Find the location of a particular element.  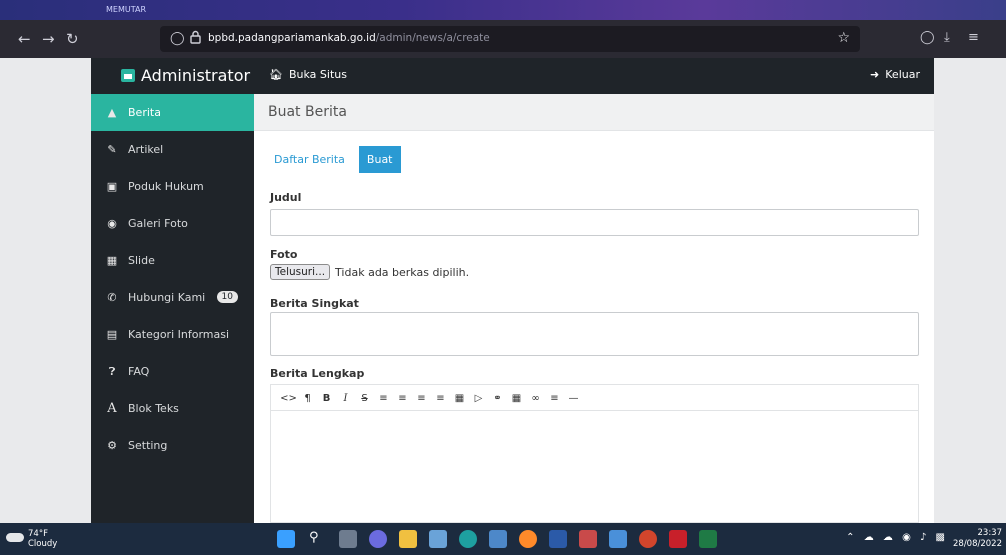

clock: 23:37 28/08/2022 is located at coordinates (977, 539).